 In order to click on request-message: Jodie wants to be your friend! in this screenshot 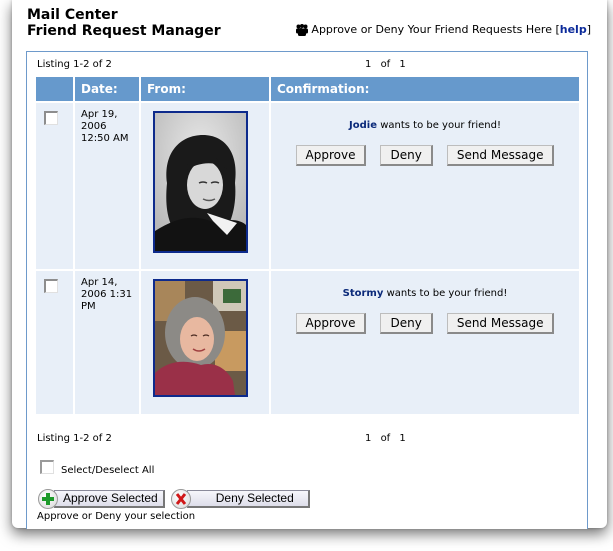, I will do `click(425, 125)`.